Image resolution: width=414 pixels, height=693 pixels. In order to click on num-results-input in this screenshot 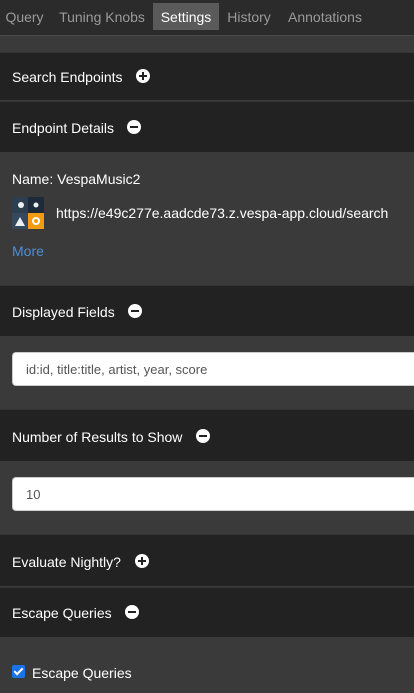, I will do `click(213, 494)`.